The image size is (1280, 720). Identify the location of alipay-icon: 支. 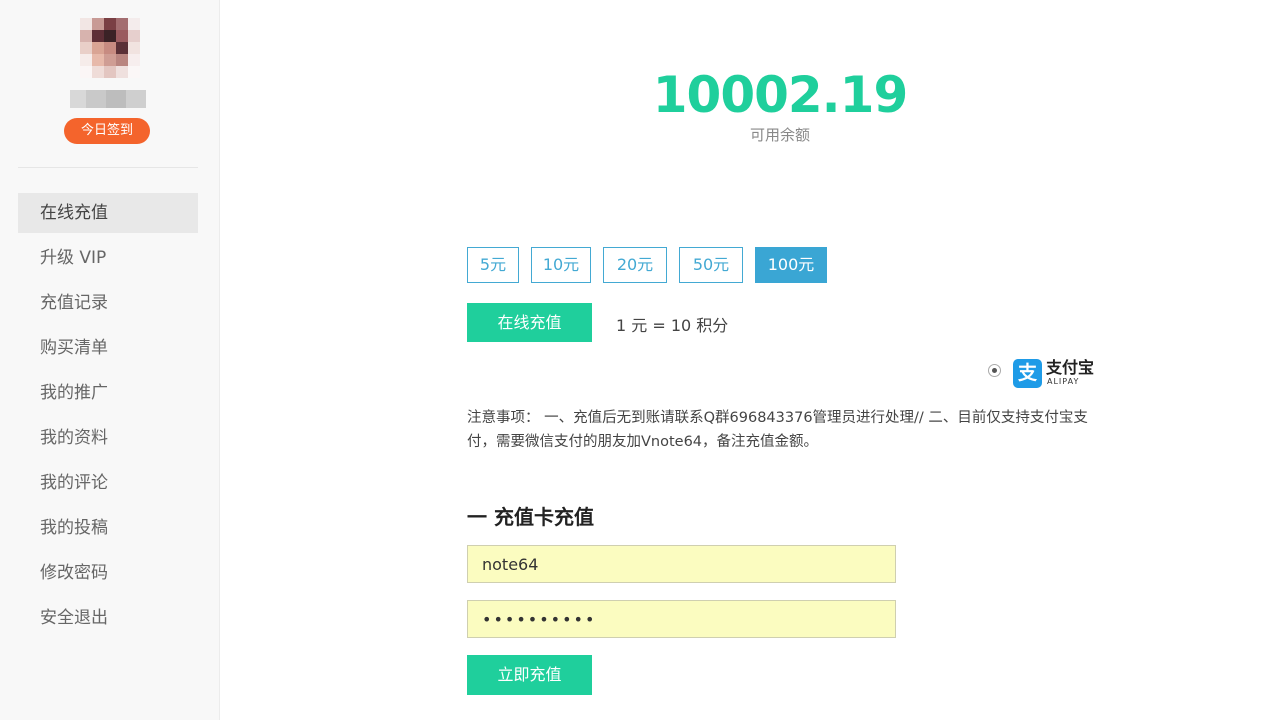
(1027, 373).